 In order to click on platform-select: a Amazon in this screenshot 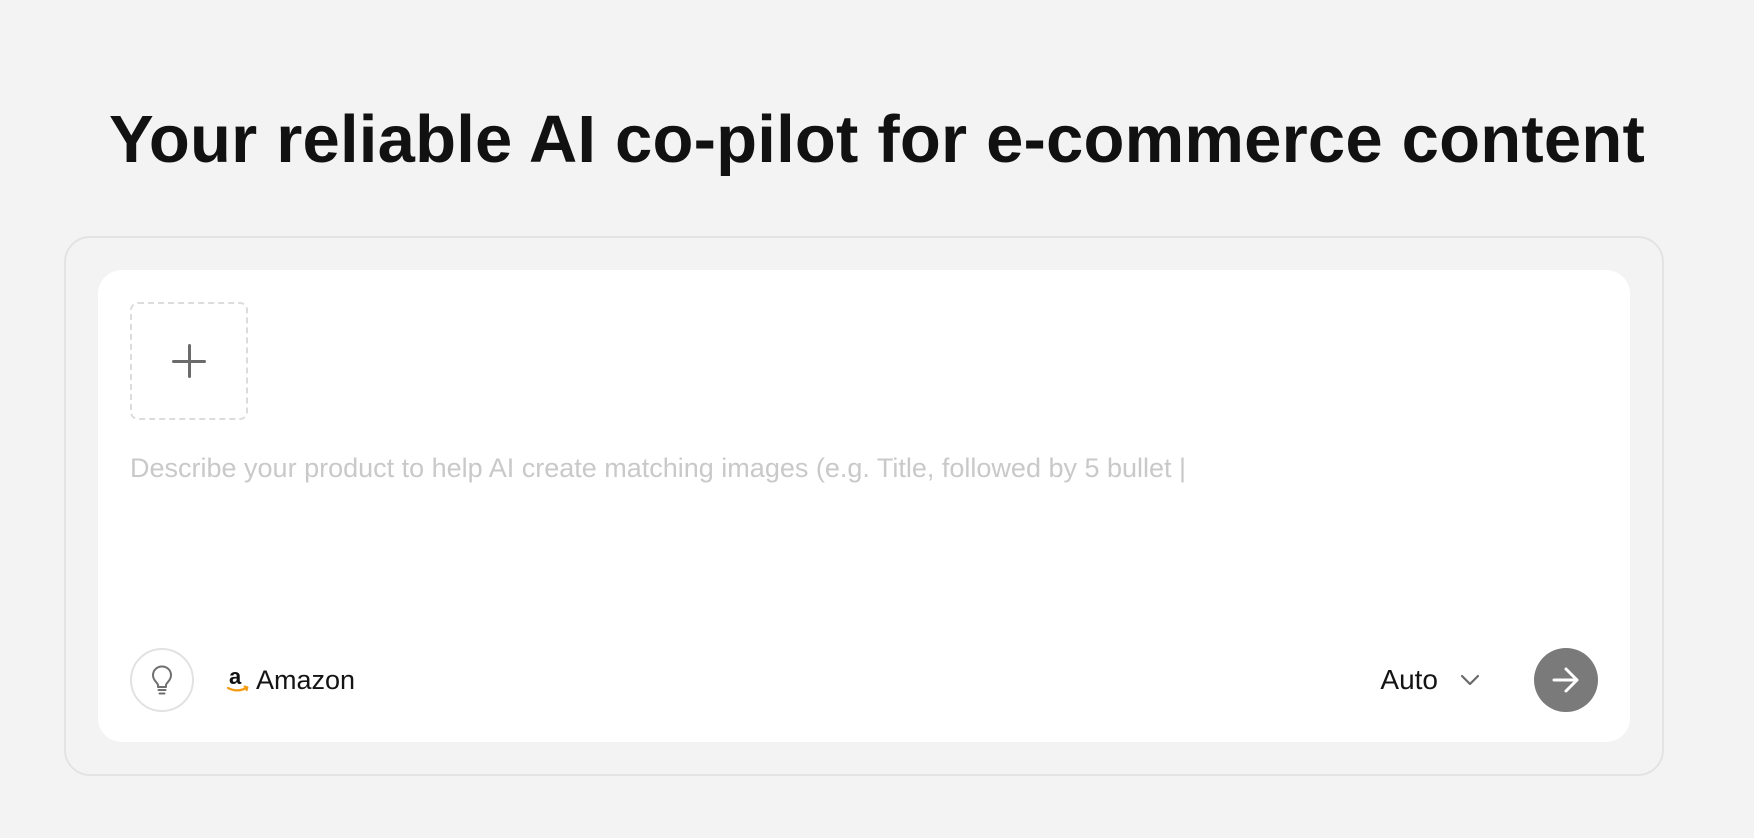, I will do `click(290, 680)`.